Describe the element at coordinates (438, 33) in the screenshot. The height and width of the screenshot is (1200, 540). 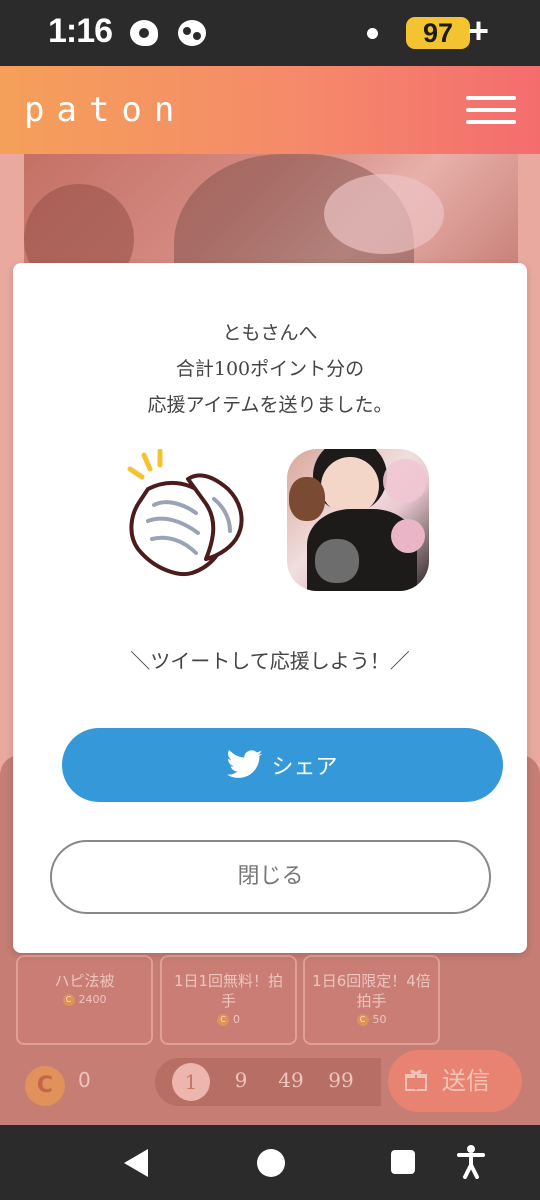
I see `battery-level: 97` at that location.